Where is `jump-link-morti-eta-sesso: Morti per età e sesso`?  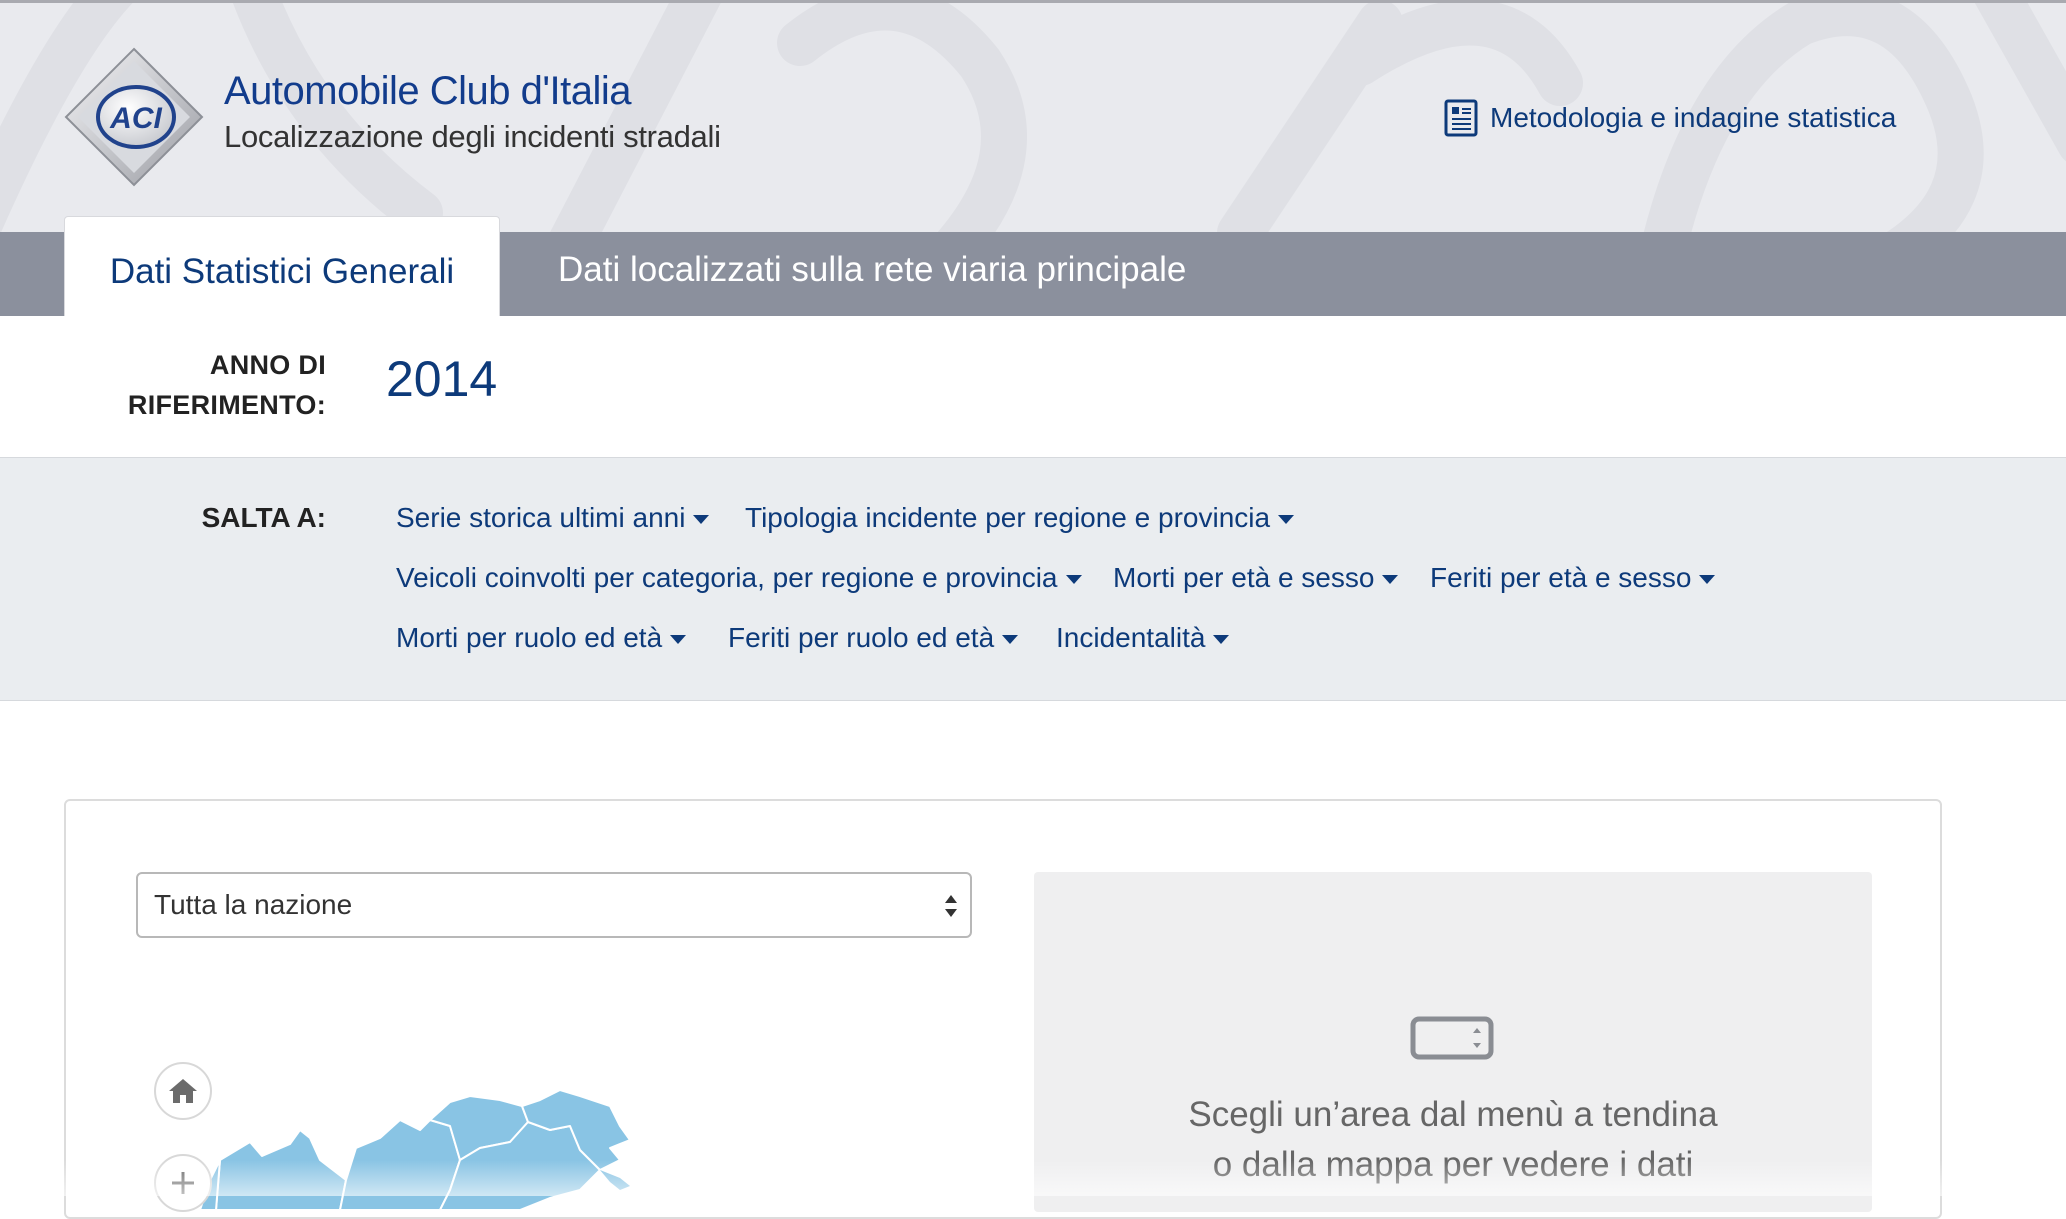 jump-link-morti-eta-sesso: Morti per età e sesso is located at coordinates (1256, 578).